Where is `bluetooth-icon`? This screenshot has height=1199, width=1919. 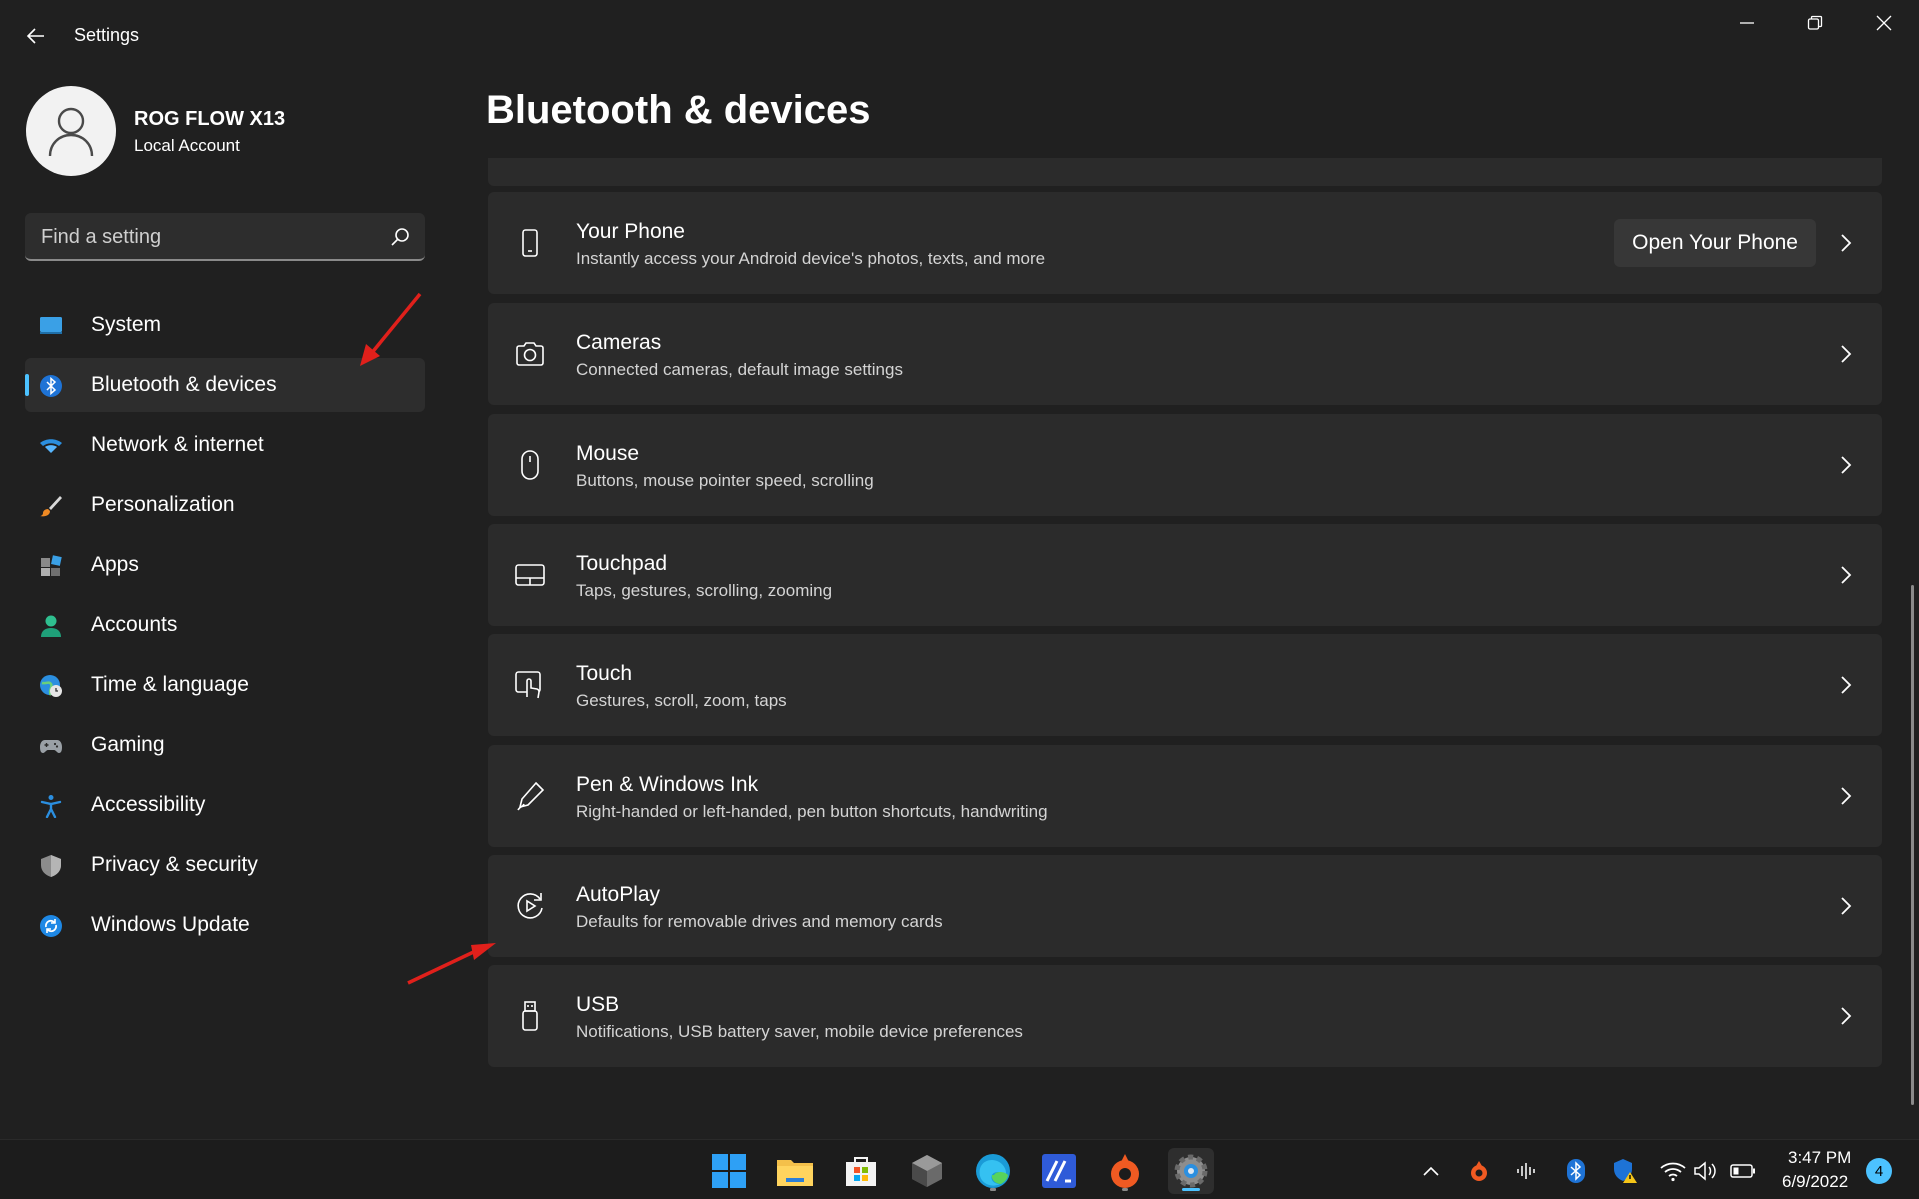
bluetooth-icon is located at coordinates (1576, 1171).